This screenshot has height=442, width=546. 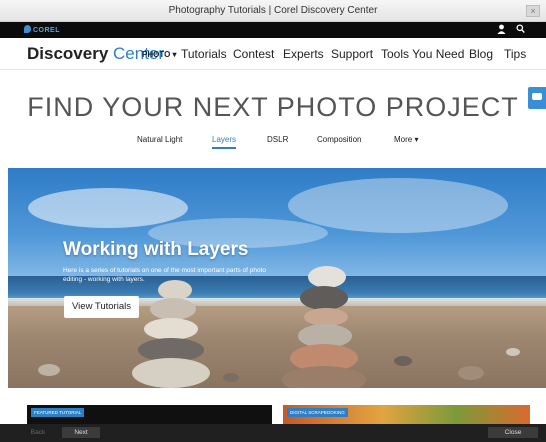 I want to click on card-label: DIGITAL SCRAPBOOKING, so click(x=317, y=412).